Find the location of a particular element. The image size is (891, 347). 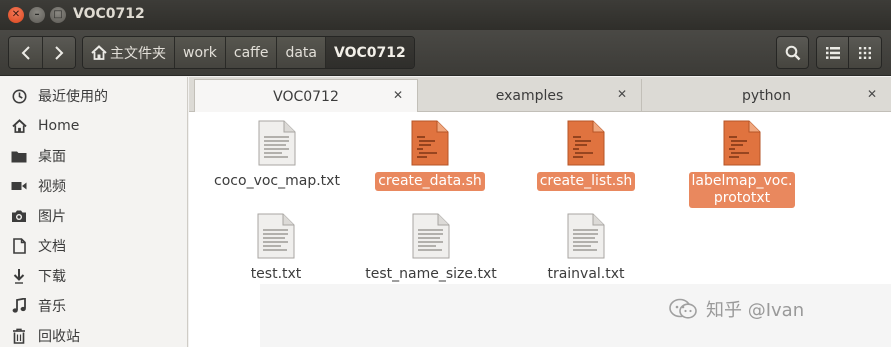

close-window-button: ✕ is located at coordinates (16, 15).